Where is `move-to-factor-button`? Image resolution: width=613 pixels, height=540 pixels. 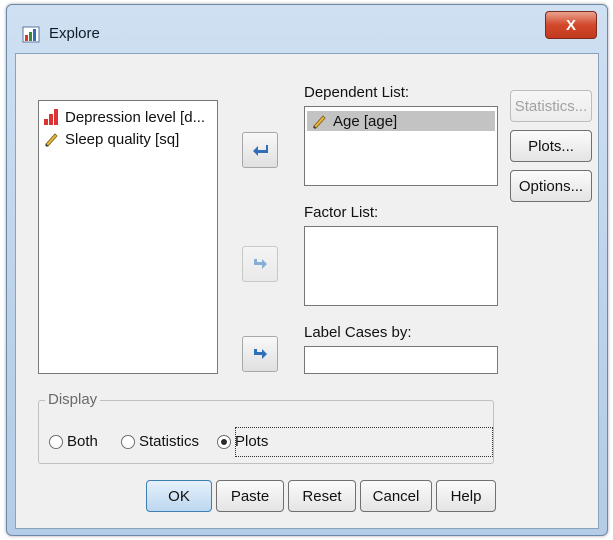
move-to-factor-button is located at coordinates (260, 264).